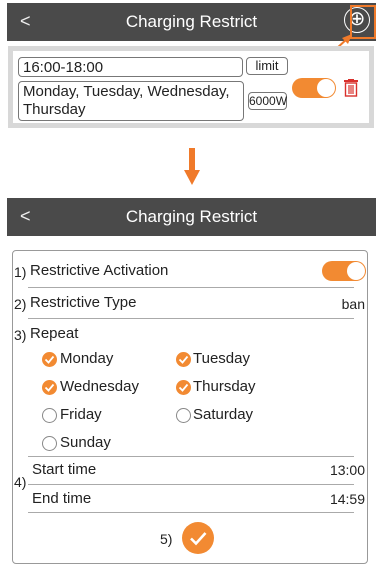 The height and width of the screenshot is (566, 379). I want to click on step-2-label: 2), so click(20, 304).